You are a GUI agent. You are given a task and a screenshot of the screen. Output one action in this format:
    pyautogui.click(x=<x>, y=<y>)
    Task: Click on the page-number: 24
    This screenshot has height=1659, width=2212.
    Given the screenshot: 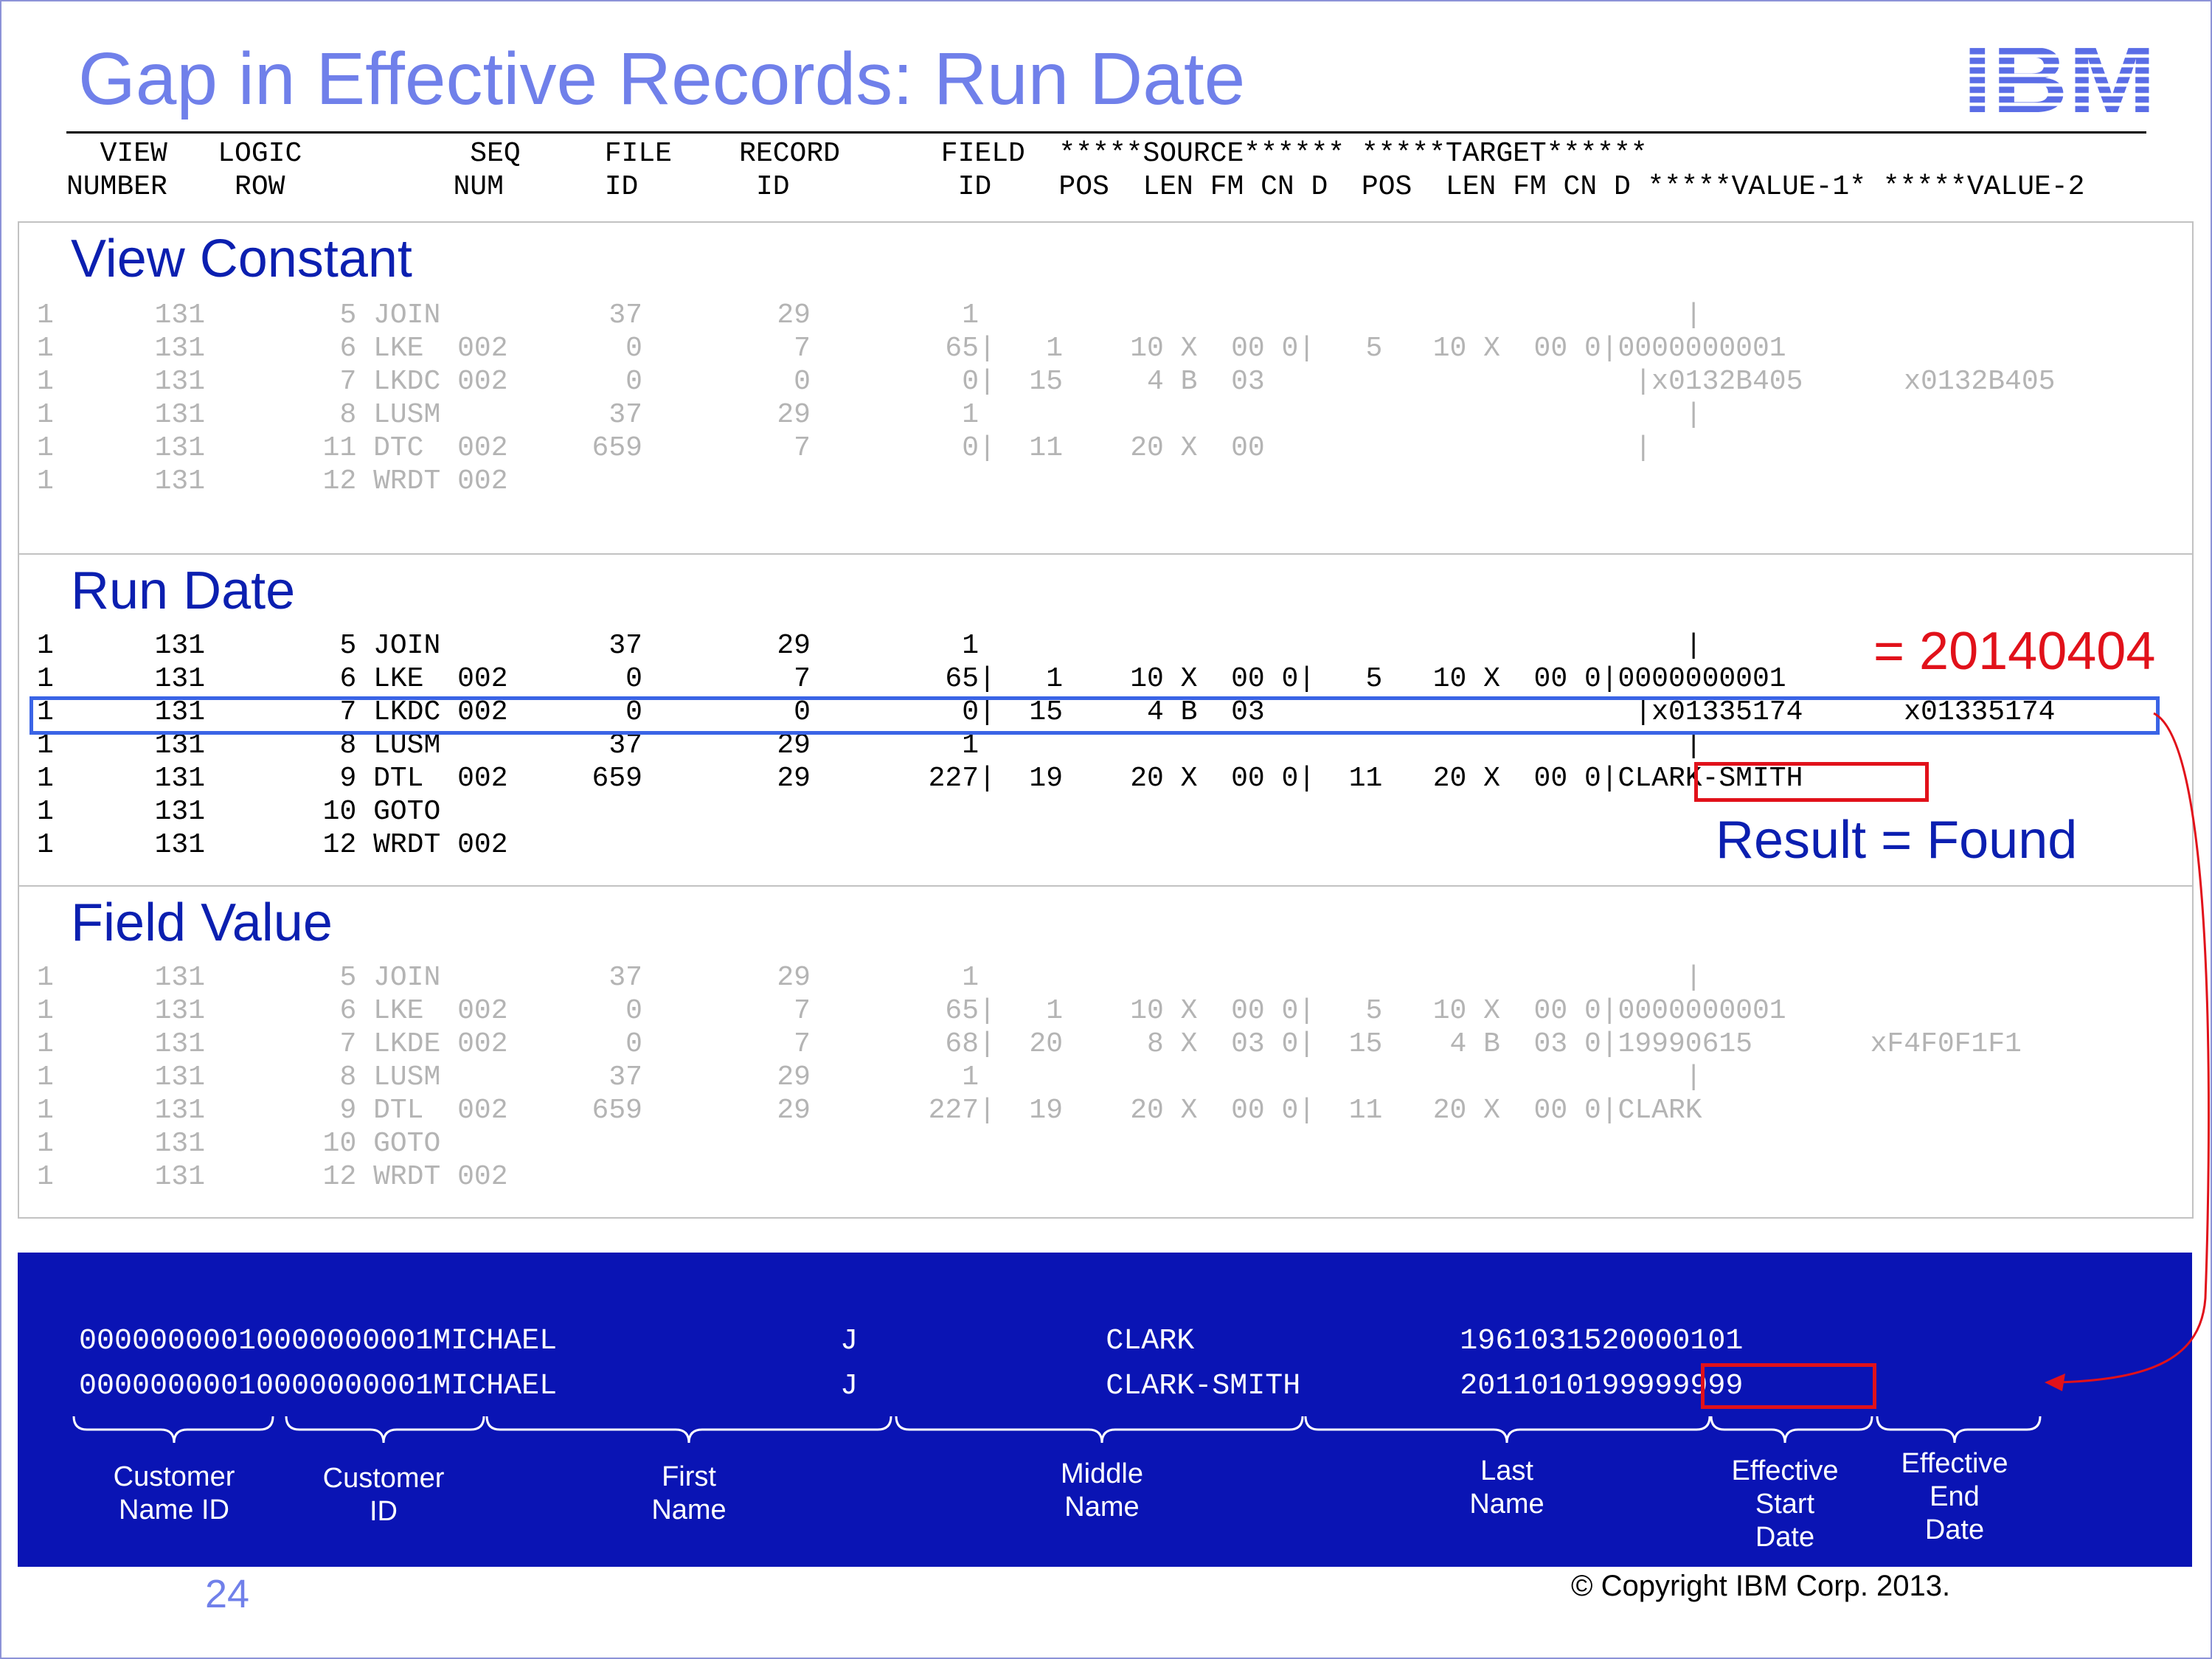 What is the action you would take?
    pyautogui.click(x=227, y=1594)
    